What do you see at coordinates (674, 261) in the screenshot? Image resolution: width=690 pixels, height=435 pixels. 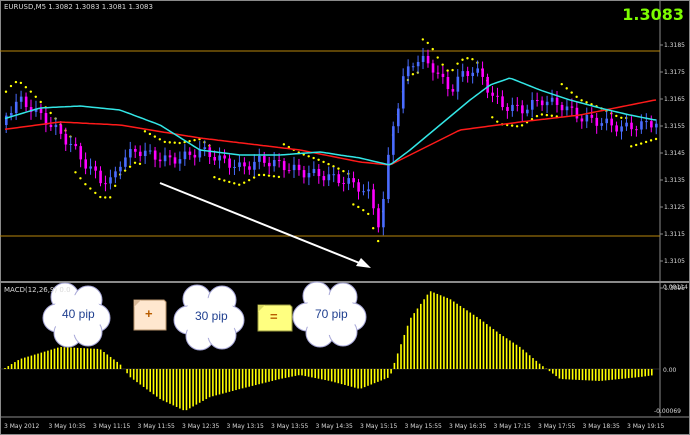 I see `price-axis-label: 1.3105` at bounding box center [674, 261].